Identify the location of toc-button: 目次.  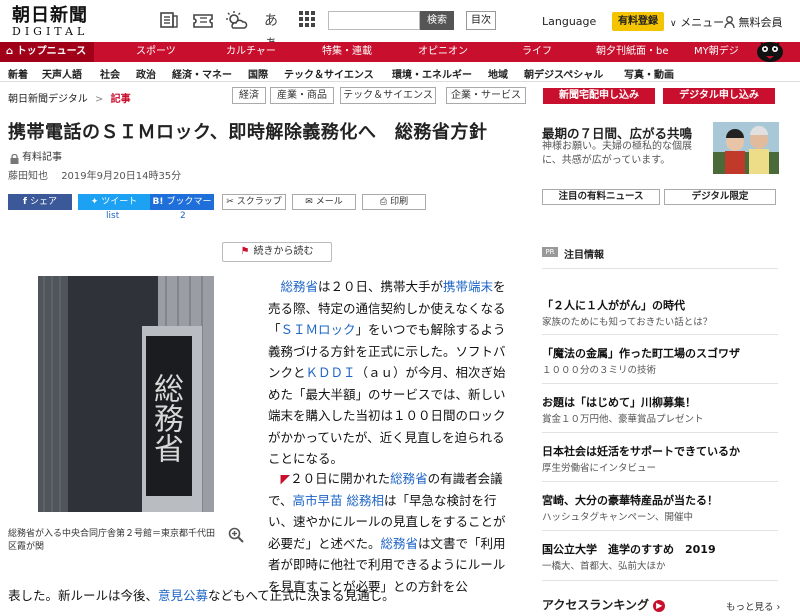
(481, 20).